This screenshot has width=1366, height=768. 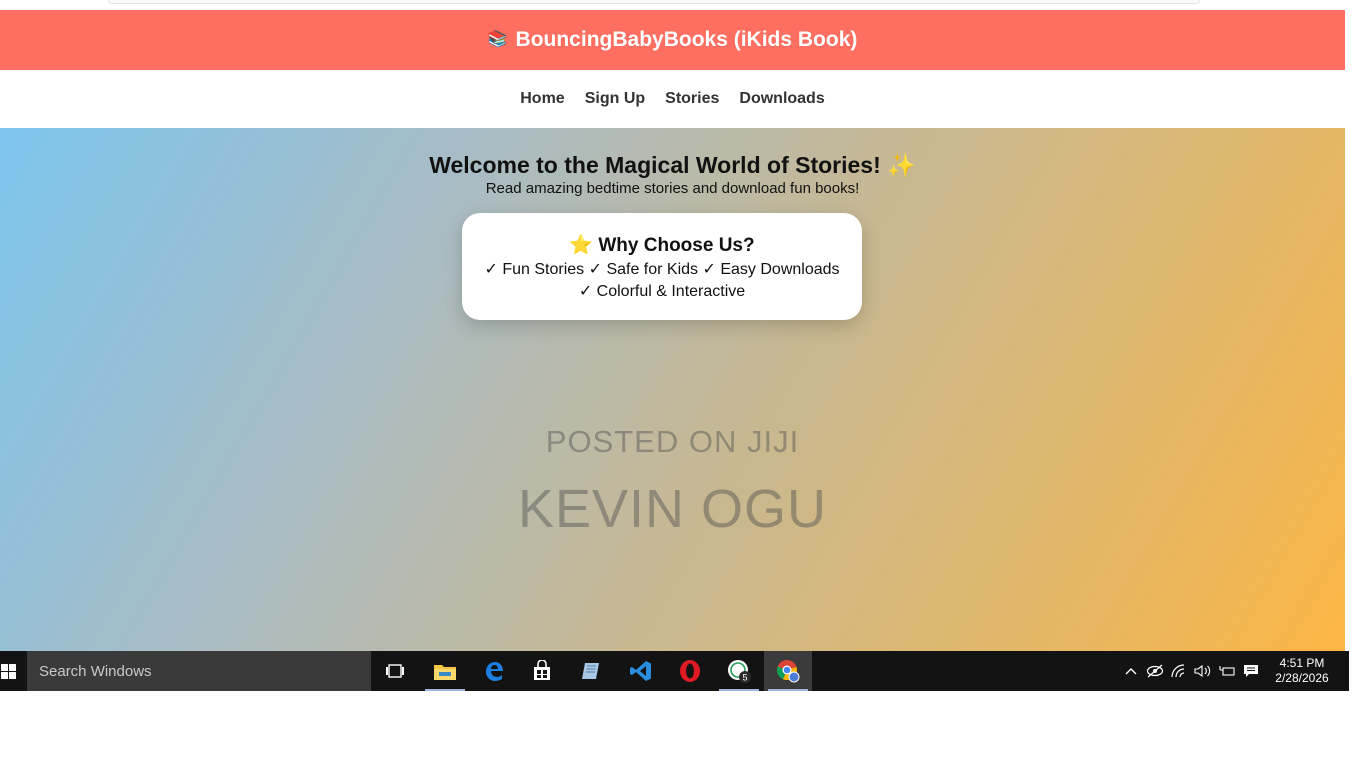 What do you see at coordinates (497, 39) in the screenshot?
I see `books-icon: 📚` at bounding box center [497, 39].